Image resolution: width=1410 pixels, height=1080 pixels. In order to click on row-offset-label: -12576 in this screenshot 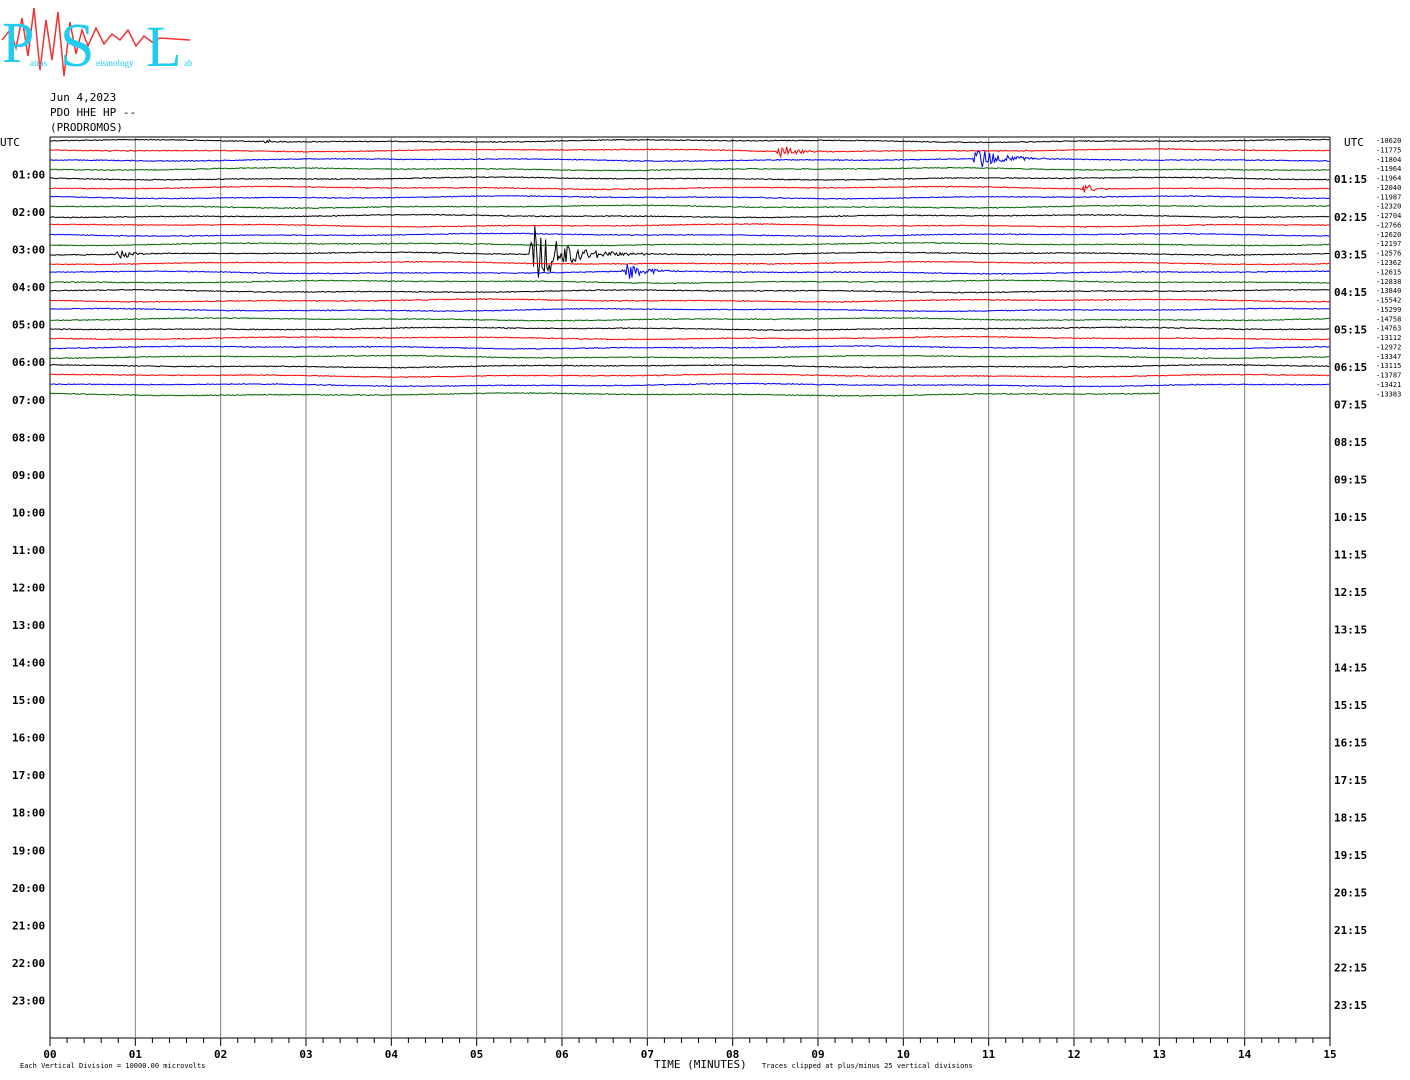, I will do `click(1388, 254)`.